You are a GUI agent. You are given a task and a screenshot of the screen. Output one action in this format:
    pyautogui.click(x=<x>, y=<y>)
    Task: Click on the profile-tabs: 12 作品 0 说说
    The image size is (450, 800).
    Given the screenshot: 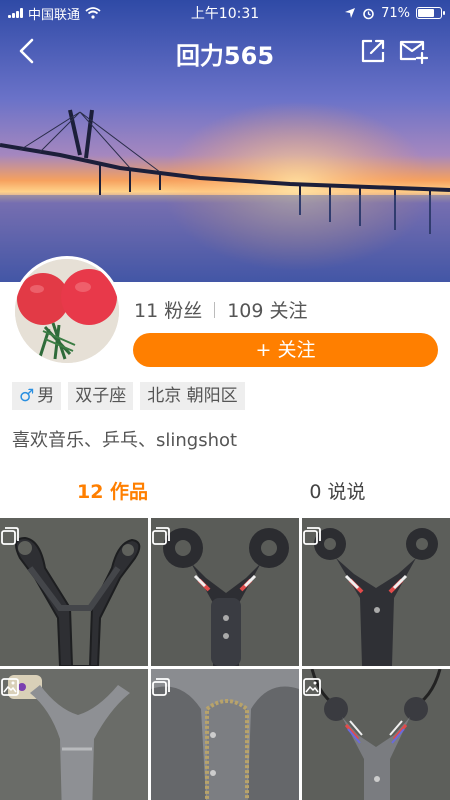 What is the action you would take?
    pyautogui.click(x=225, y=494)
    